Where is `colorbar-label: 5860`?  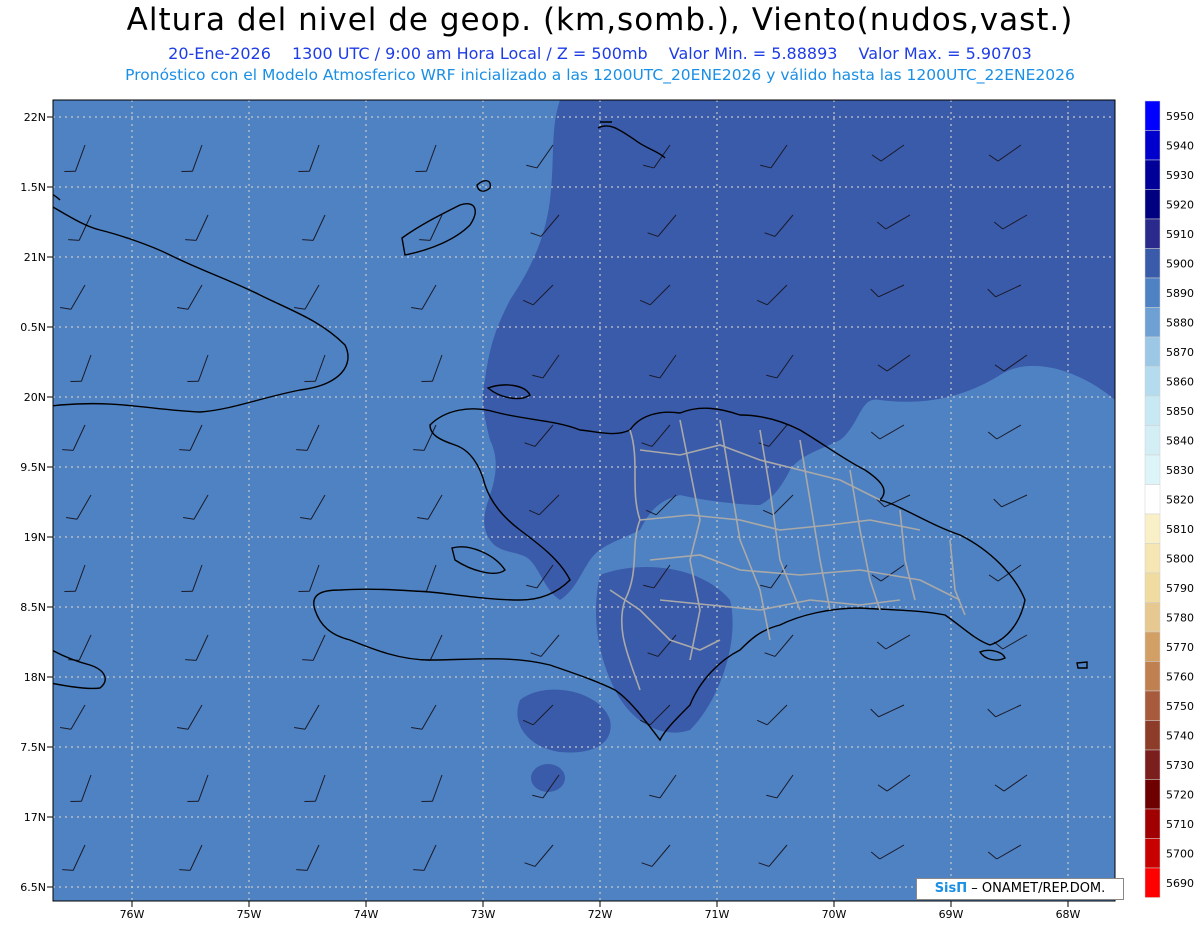 colorbar-label: 5860 is located at coordinates (1180, 381).